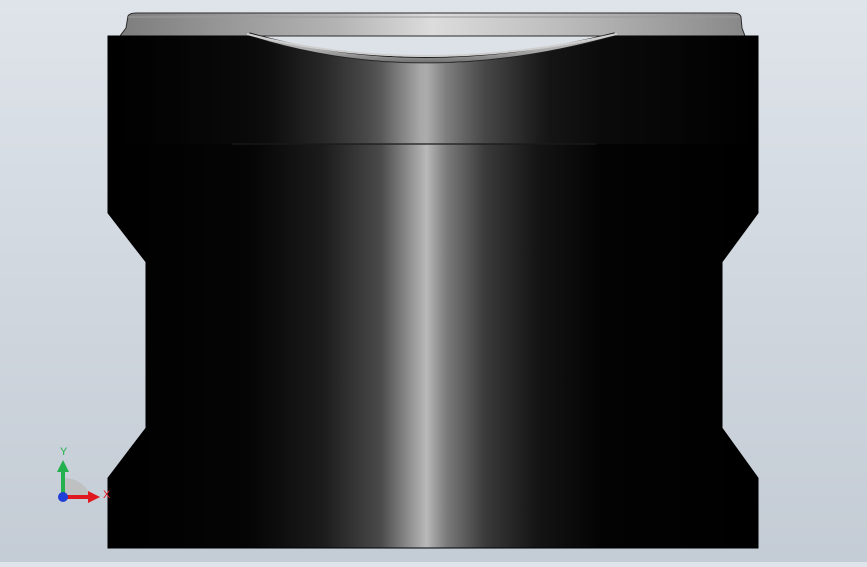  Describe the element at coordinates (432, 24) in the screenshot. I see `piston-top-cap` at that location.